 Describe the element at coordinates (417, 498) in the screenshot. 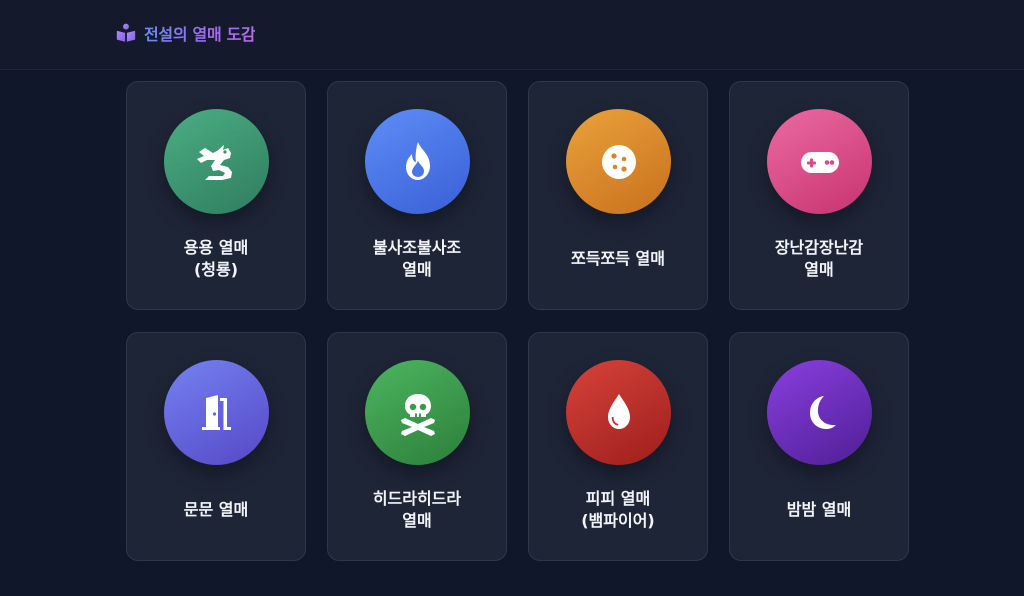

I see `fruit-name-line1: 히드라히드라` at that location.